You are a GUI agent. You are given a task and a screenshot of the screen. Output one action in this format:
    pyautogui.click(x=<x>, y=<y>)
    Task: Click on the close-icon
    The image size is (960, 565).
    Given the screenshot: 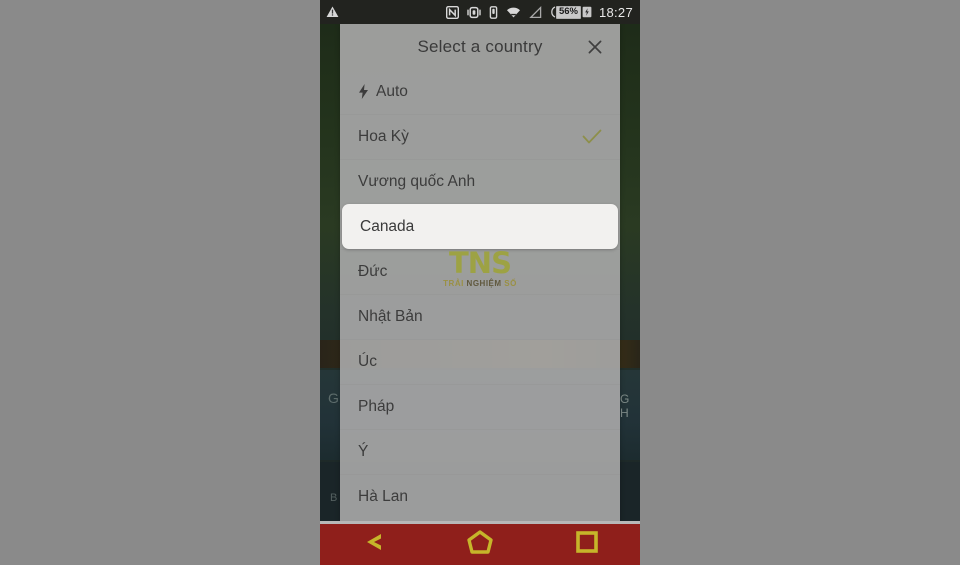 What is the action you would take?
    pyautogui.click(x=595, y=47)
    